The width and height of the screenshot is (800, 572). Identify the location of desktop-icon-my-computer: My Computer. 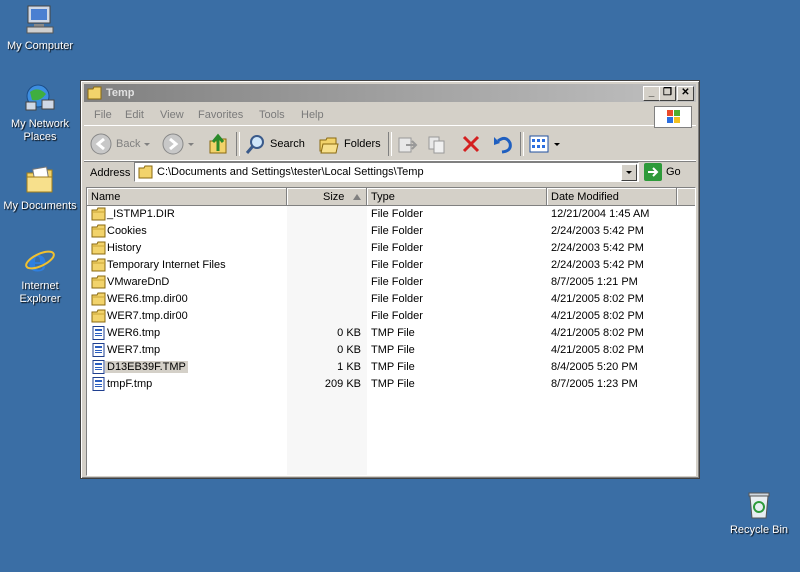
(40, 28).